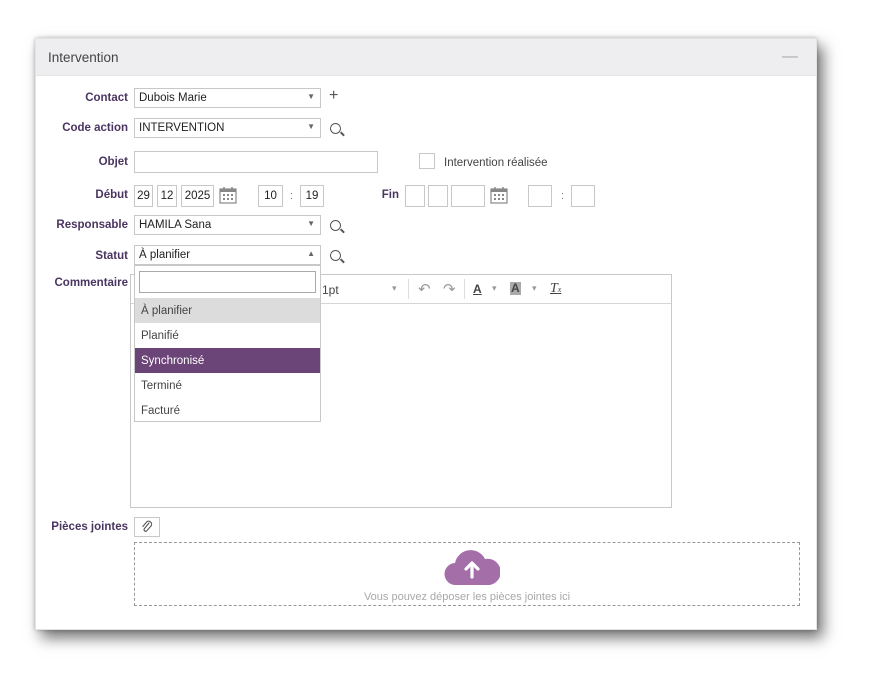  I want to click on panel-header: Intervention —, so click(426, 57).